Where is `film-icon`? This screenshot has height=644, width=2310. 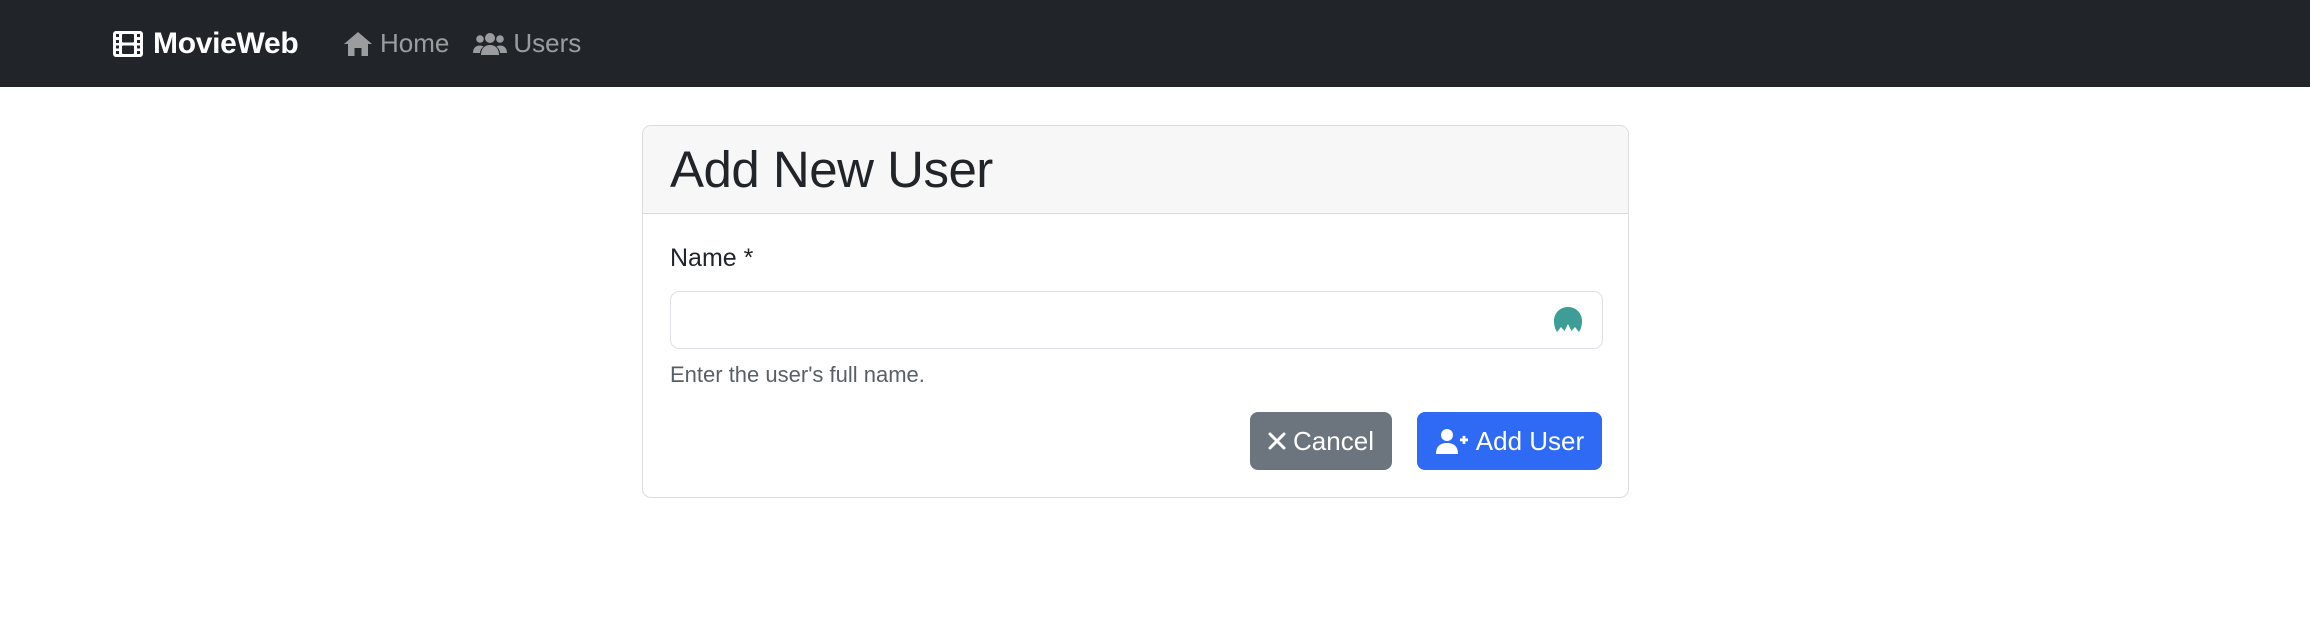
film-icon is located at coordinates (128, 44).